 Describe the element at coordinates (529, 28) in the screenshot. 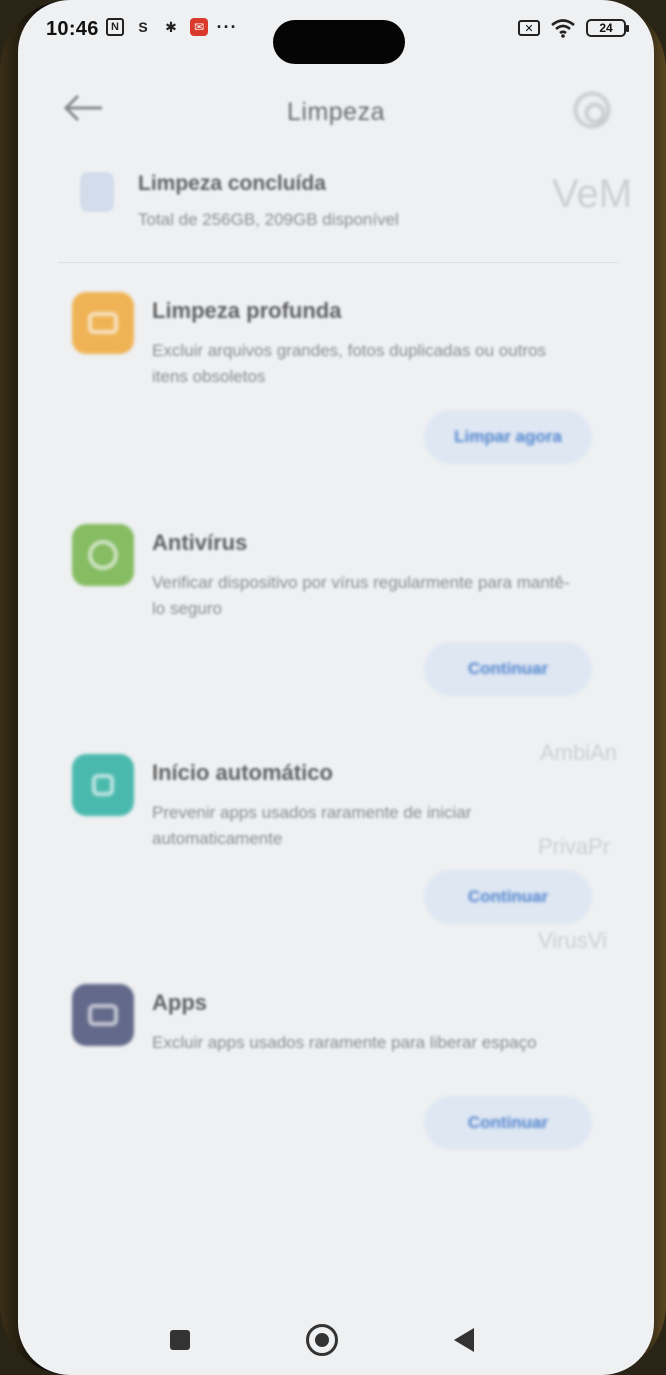

I see `sim-off-icon: ✕` at that location.